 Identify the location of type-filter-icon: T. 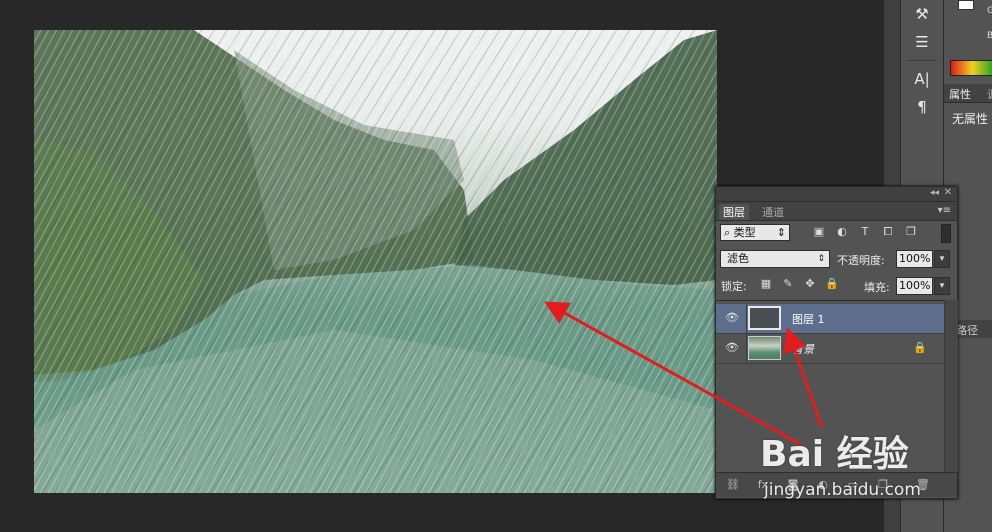
(865, 232).